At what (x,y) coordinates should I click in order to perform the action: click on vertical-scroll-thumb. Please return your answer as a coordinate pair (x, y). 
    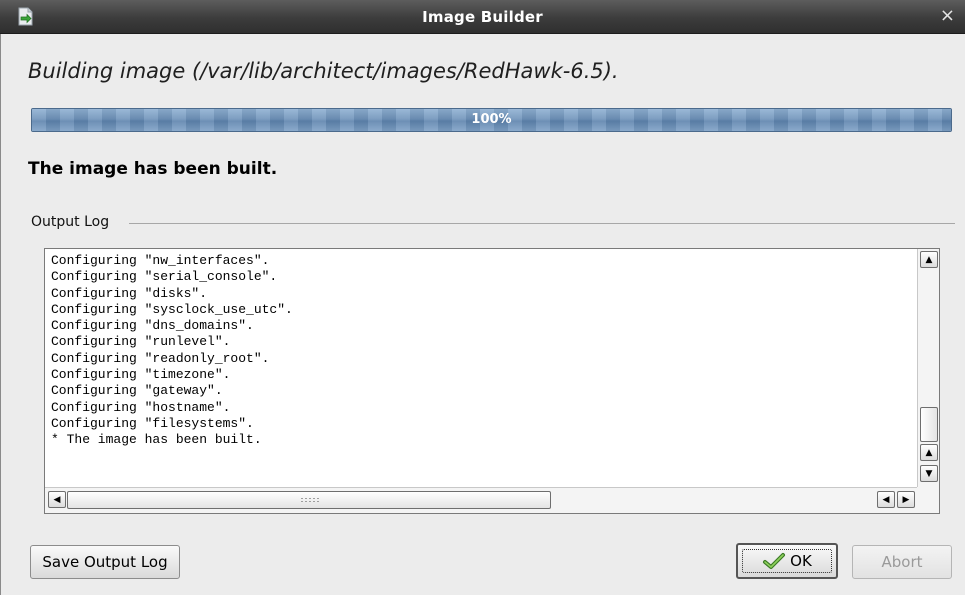
    Looking at the image, I should click on (929, 424).